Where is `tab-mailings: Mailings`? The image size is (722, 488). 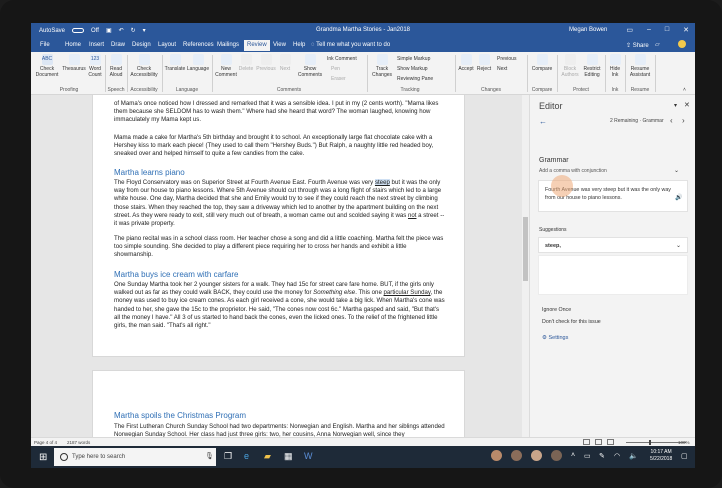
tab-mailings: Mailings is located at coordinates (228, 45).